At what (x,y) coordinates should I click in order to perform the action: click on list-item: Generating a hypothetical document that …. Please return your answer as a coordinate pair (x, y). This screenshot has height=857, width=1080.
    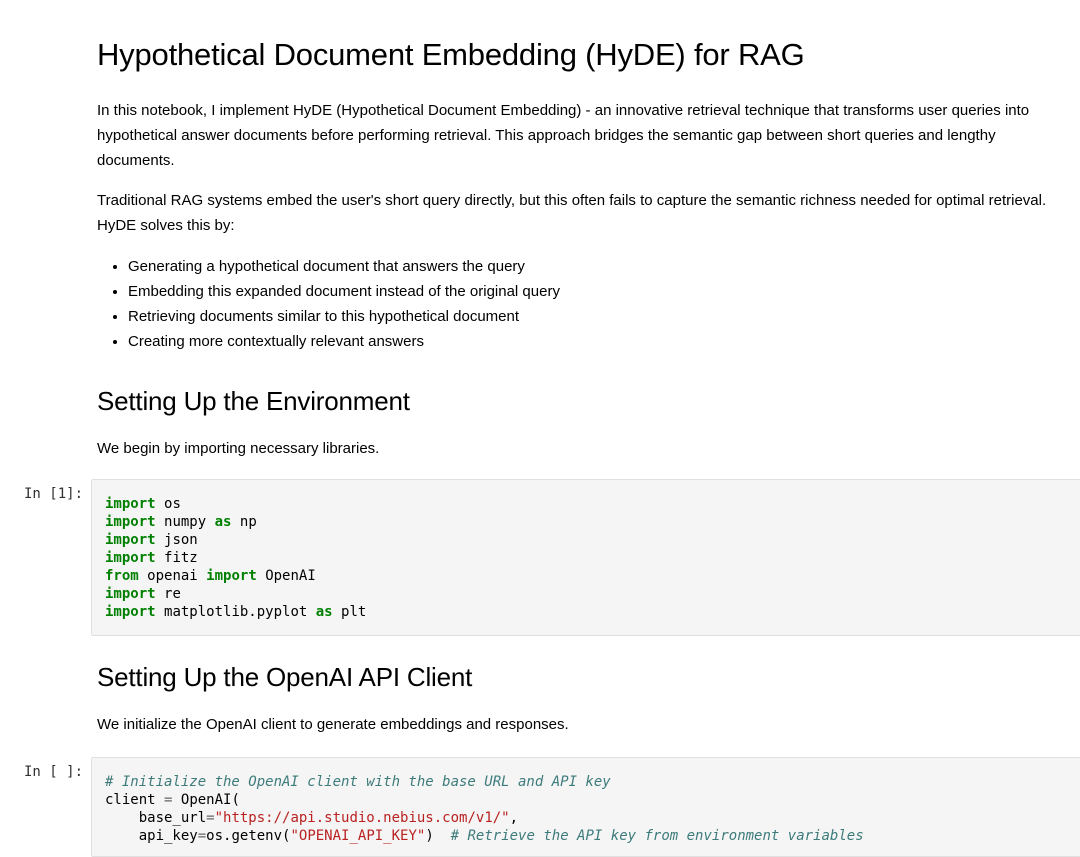
    Looking at the image, I should click on (344, 266).